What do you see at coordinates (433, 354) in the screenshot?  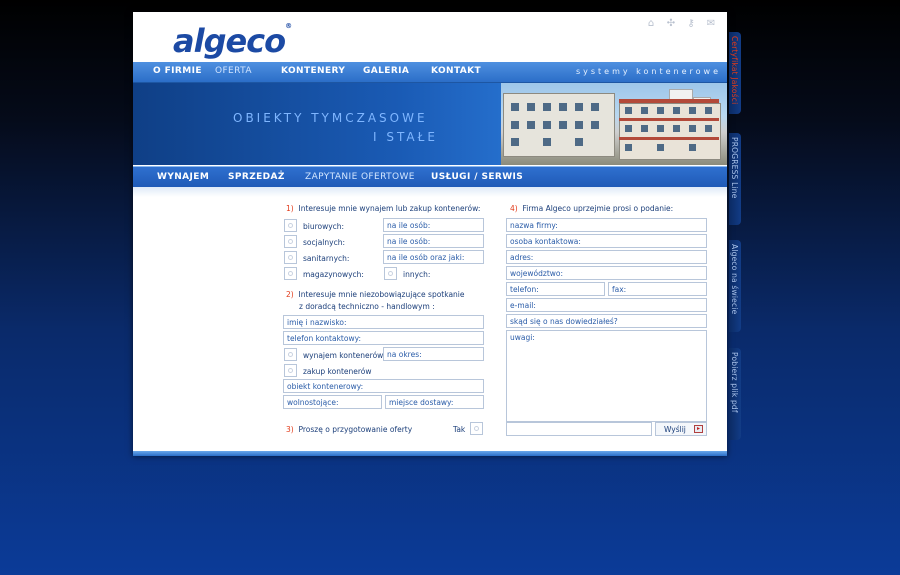 I see `input-na-okres: na okres:` at bounding box center [433, 354].